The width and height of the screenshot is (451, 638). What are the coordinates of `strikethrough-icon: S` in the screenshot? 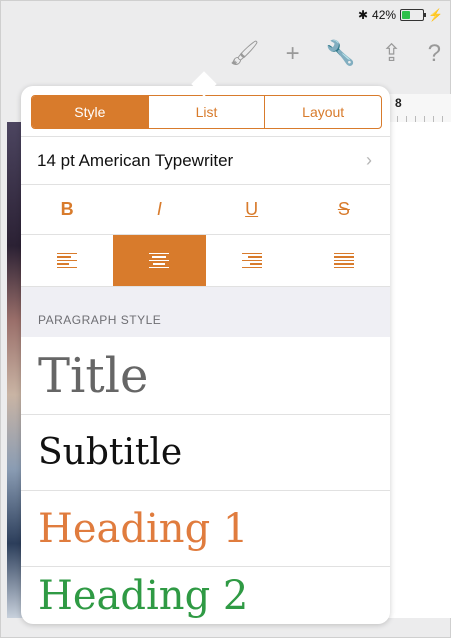 It's located at (343, 208).